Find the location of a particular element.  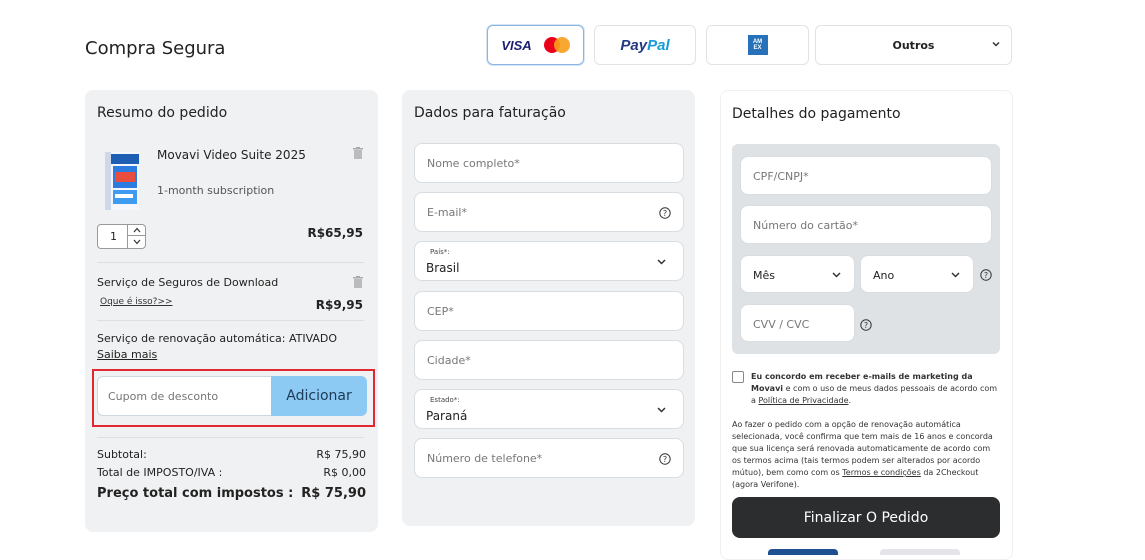

quantity-value: 1 is located at coordinates (113, 236).